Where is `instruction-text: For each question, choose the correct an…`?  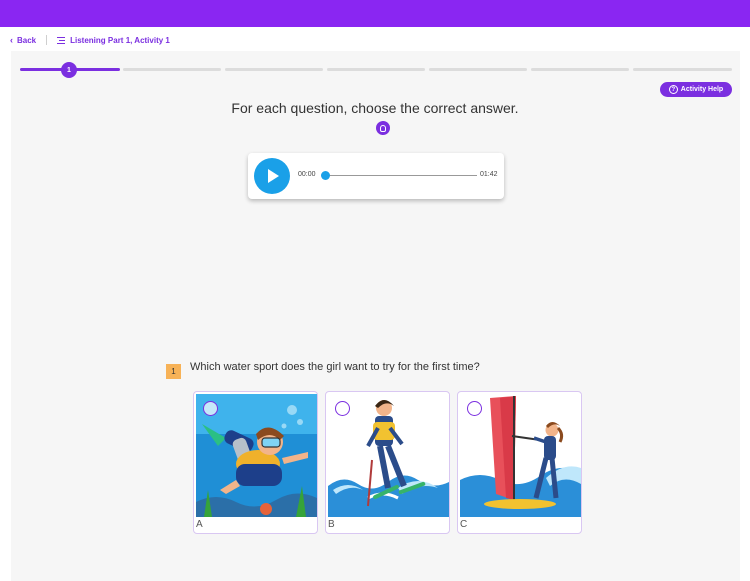
instruction-text: For each question, choose the correct an… is located at coordinates (375, 108).